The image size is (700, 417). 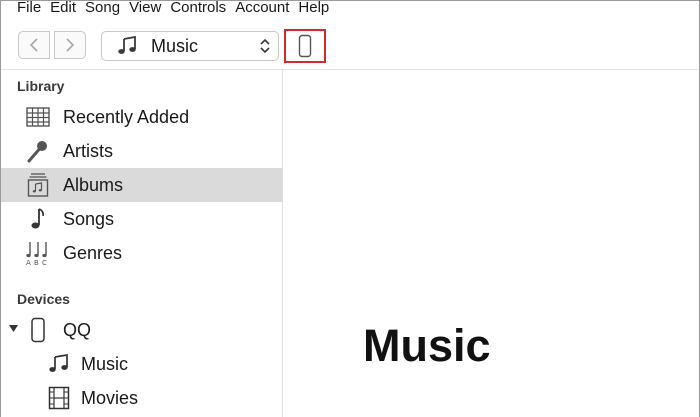 What do you see at coordinates (13, 329) in the screenshot?
I see `disclosure-triangle-icon` at bounding box center [13, 329].